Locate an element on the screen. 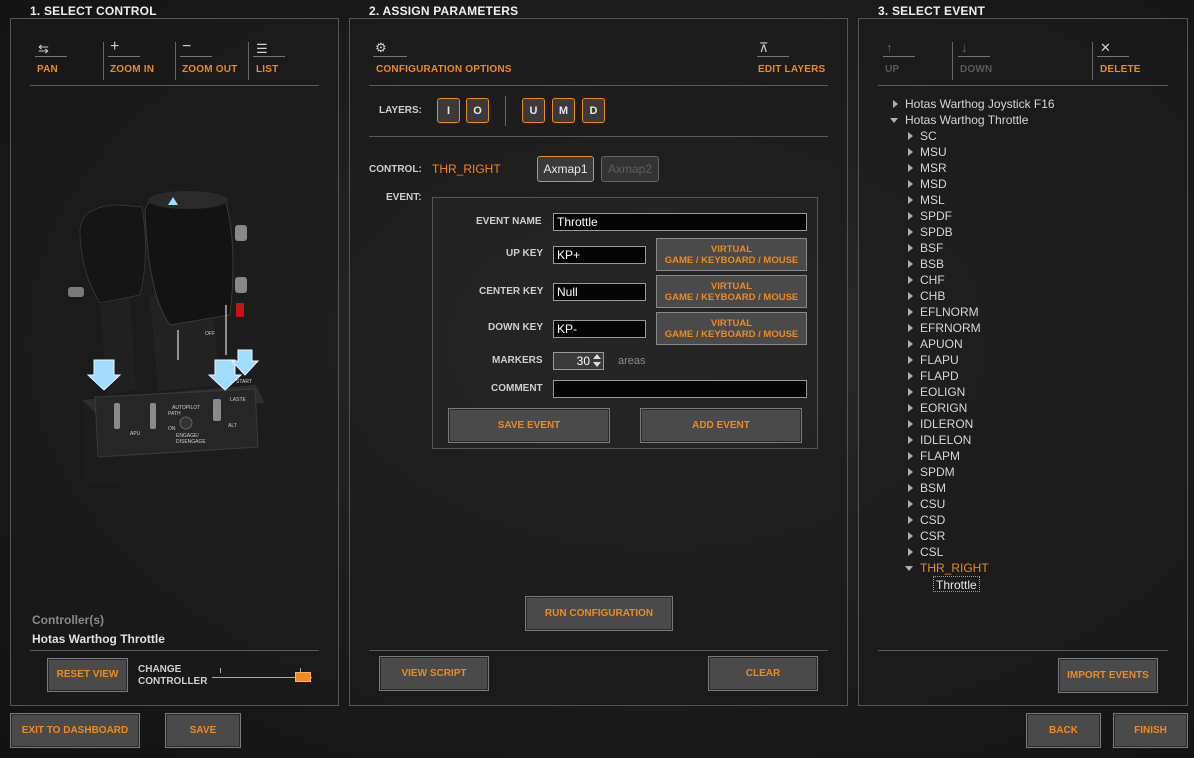  event-name-field: Throttle is located at coordinates (680, 222).